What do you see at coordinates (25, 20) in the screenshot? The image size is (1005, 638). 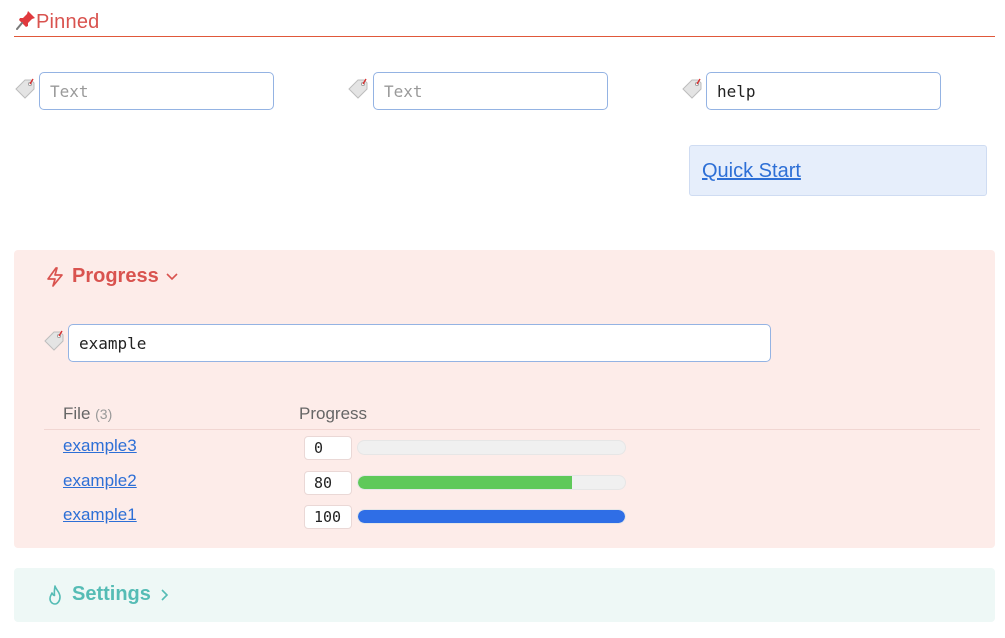 I see `pushpin-icon` at bounding box center [25, 20].